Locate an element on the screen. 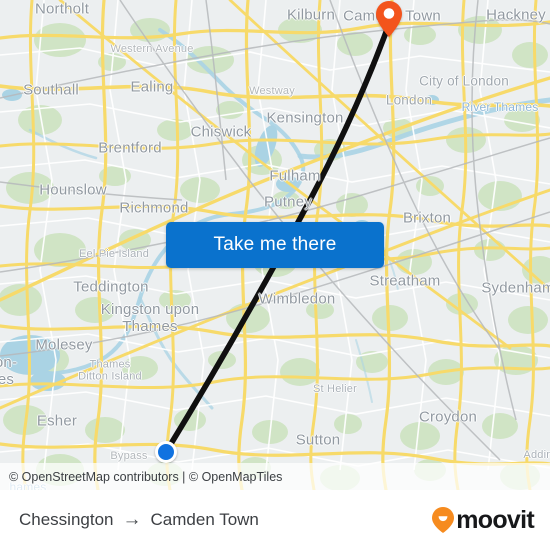 The image size is (550, 550). route-summary: Chessington → Camden Town is located at coordinates (139, 520).